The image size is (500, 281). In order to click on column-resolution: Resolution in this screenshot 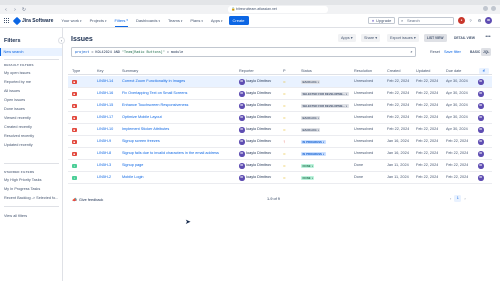, I will do `click(363, 71)`.